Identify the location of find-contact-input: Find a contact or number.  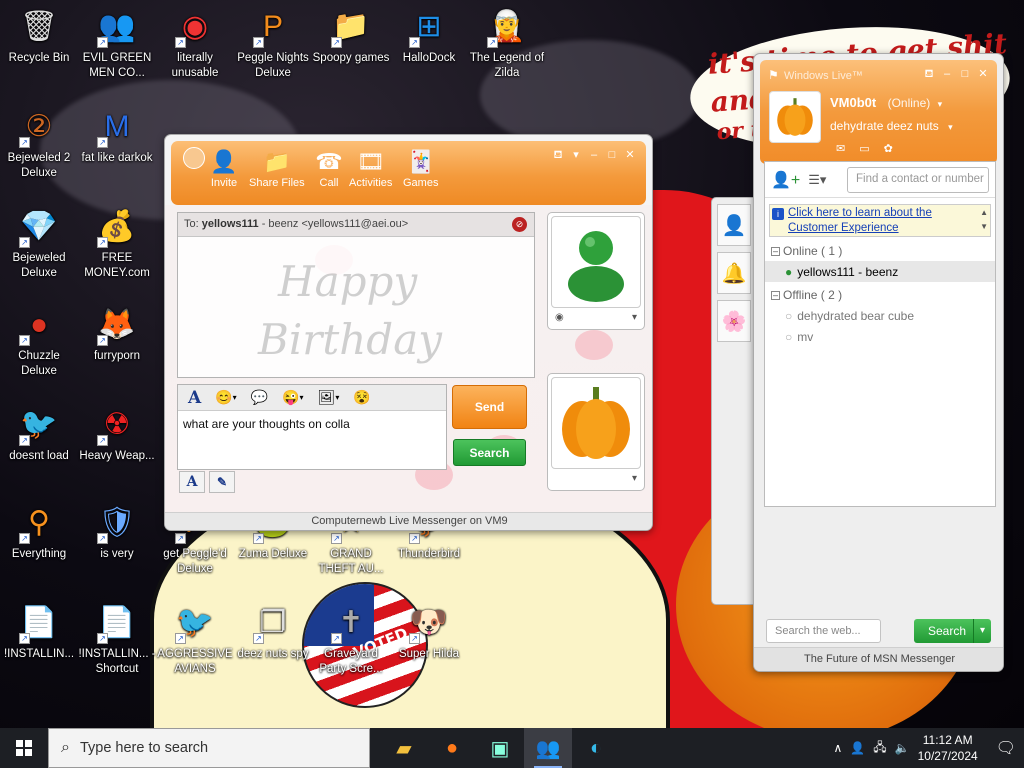
(918, 179).